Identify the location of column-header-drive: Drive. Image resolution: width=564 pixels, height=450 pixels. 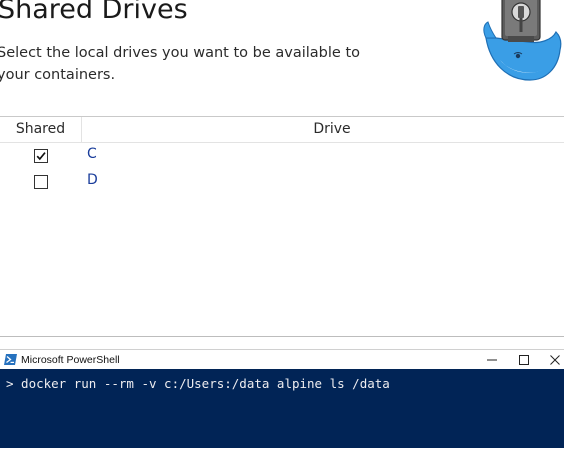
(323, 129).